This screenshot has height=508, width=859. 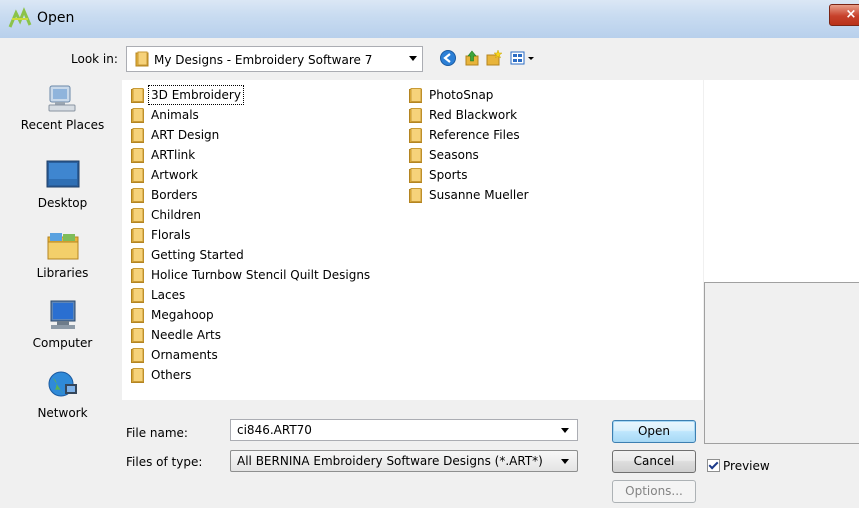 I want to click on folder-label: ART Design, so click(x=185, y=135).